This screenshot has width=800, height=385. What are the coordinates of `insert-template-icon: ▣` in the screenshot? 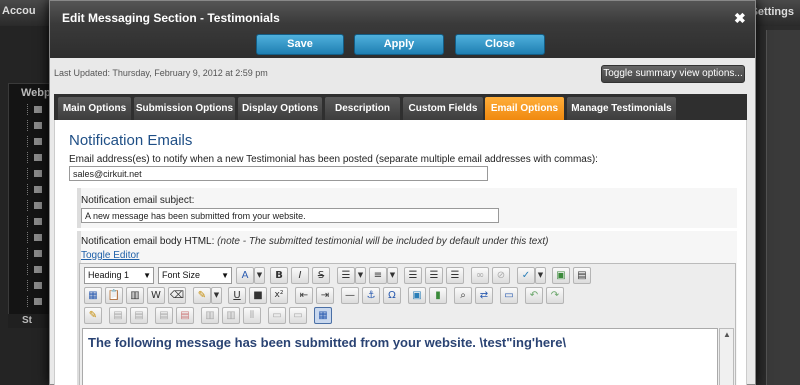 It's located at (561, 275).